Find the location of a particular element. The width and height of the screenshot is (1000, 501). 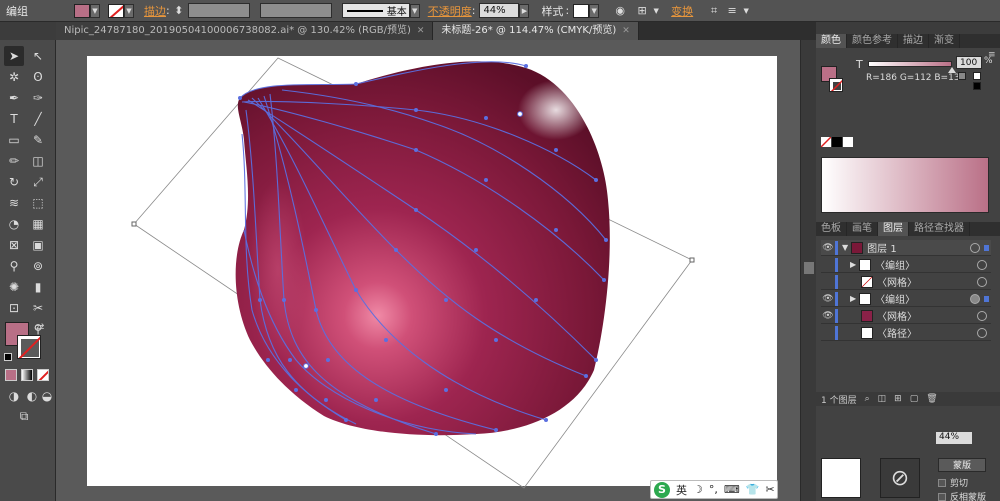

type-tool-icon: T is located at coordinates (14, 119).